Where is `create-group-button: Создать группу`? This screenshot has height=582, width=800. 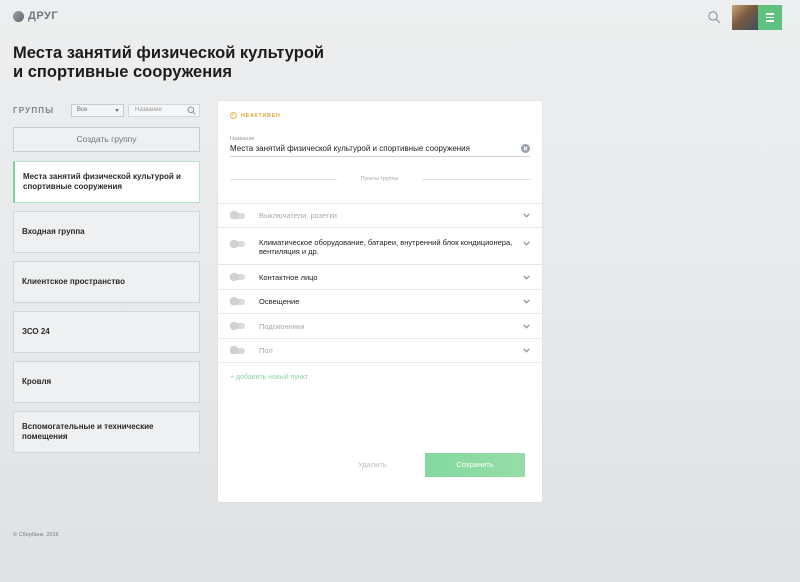
create-group-button: Создать группу is located at coordinates (106, 139).